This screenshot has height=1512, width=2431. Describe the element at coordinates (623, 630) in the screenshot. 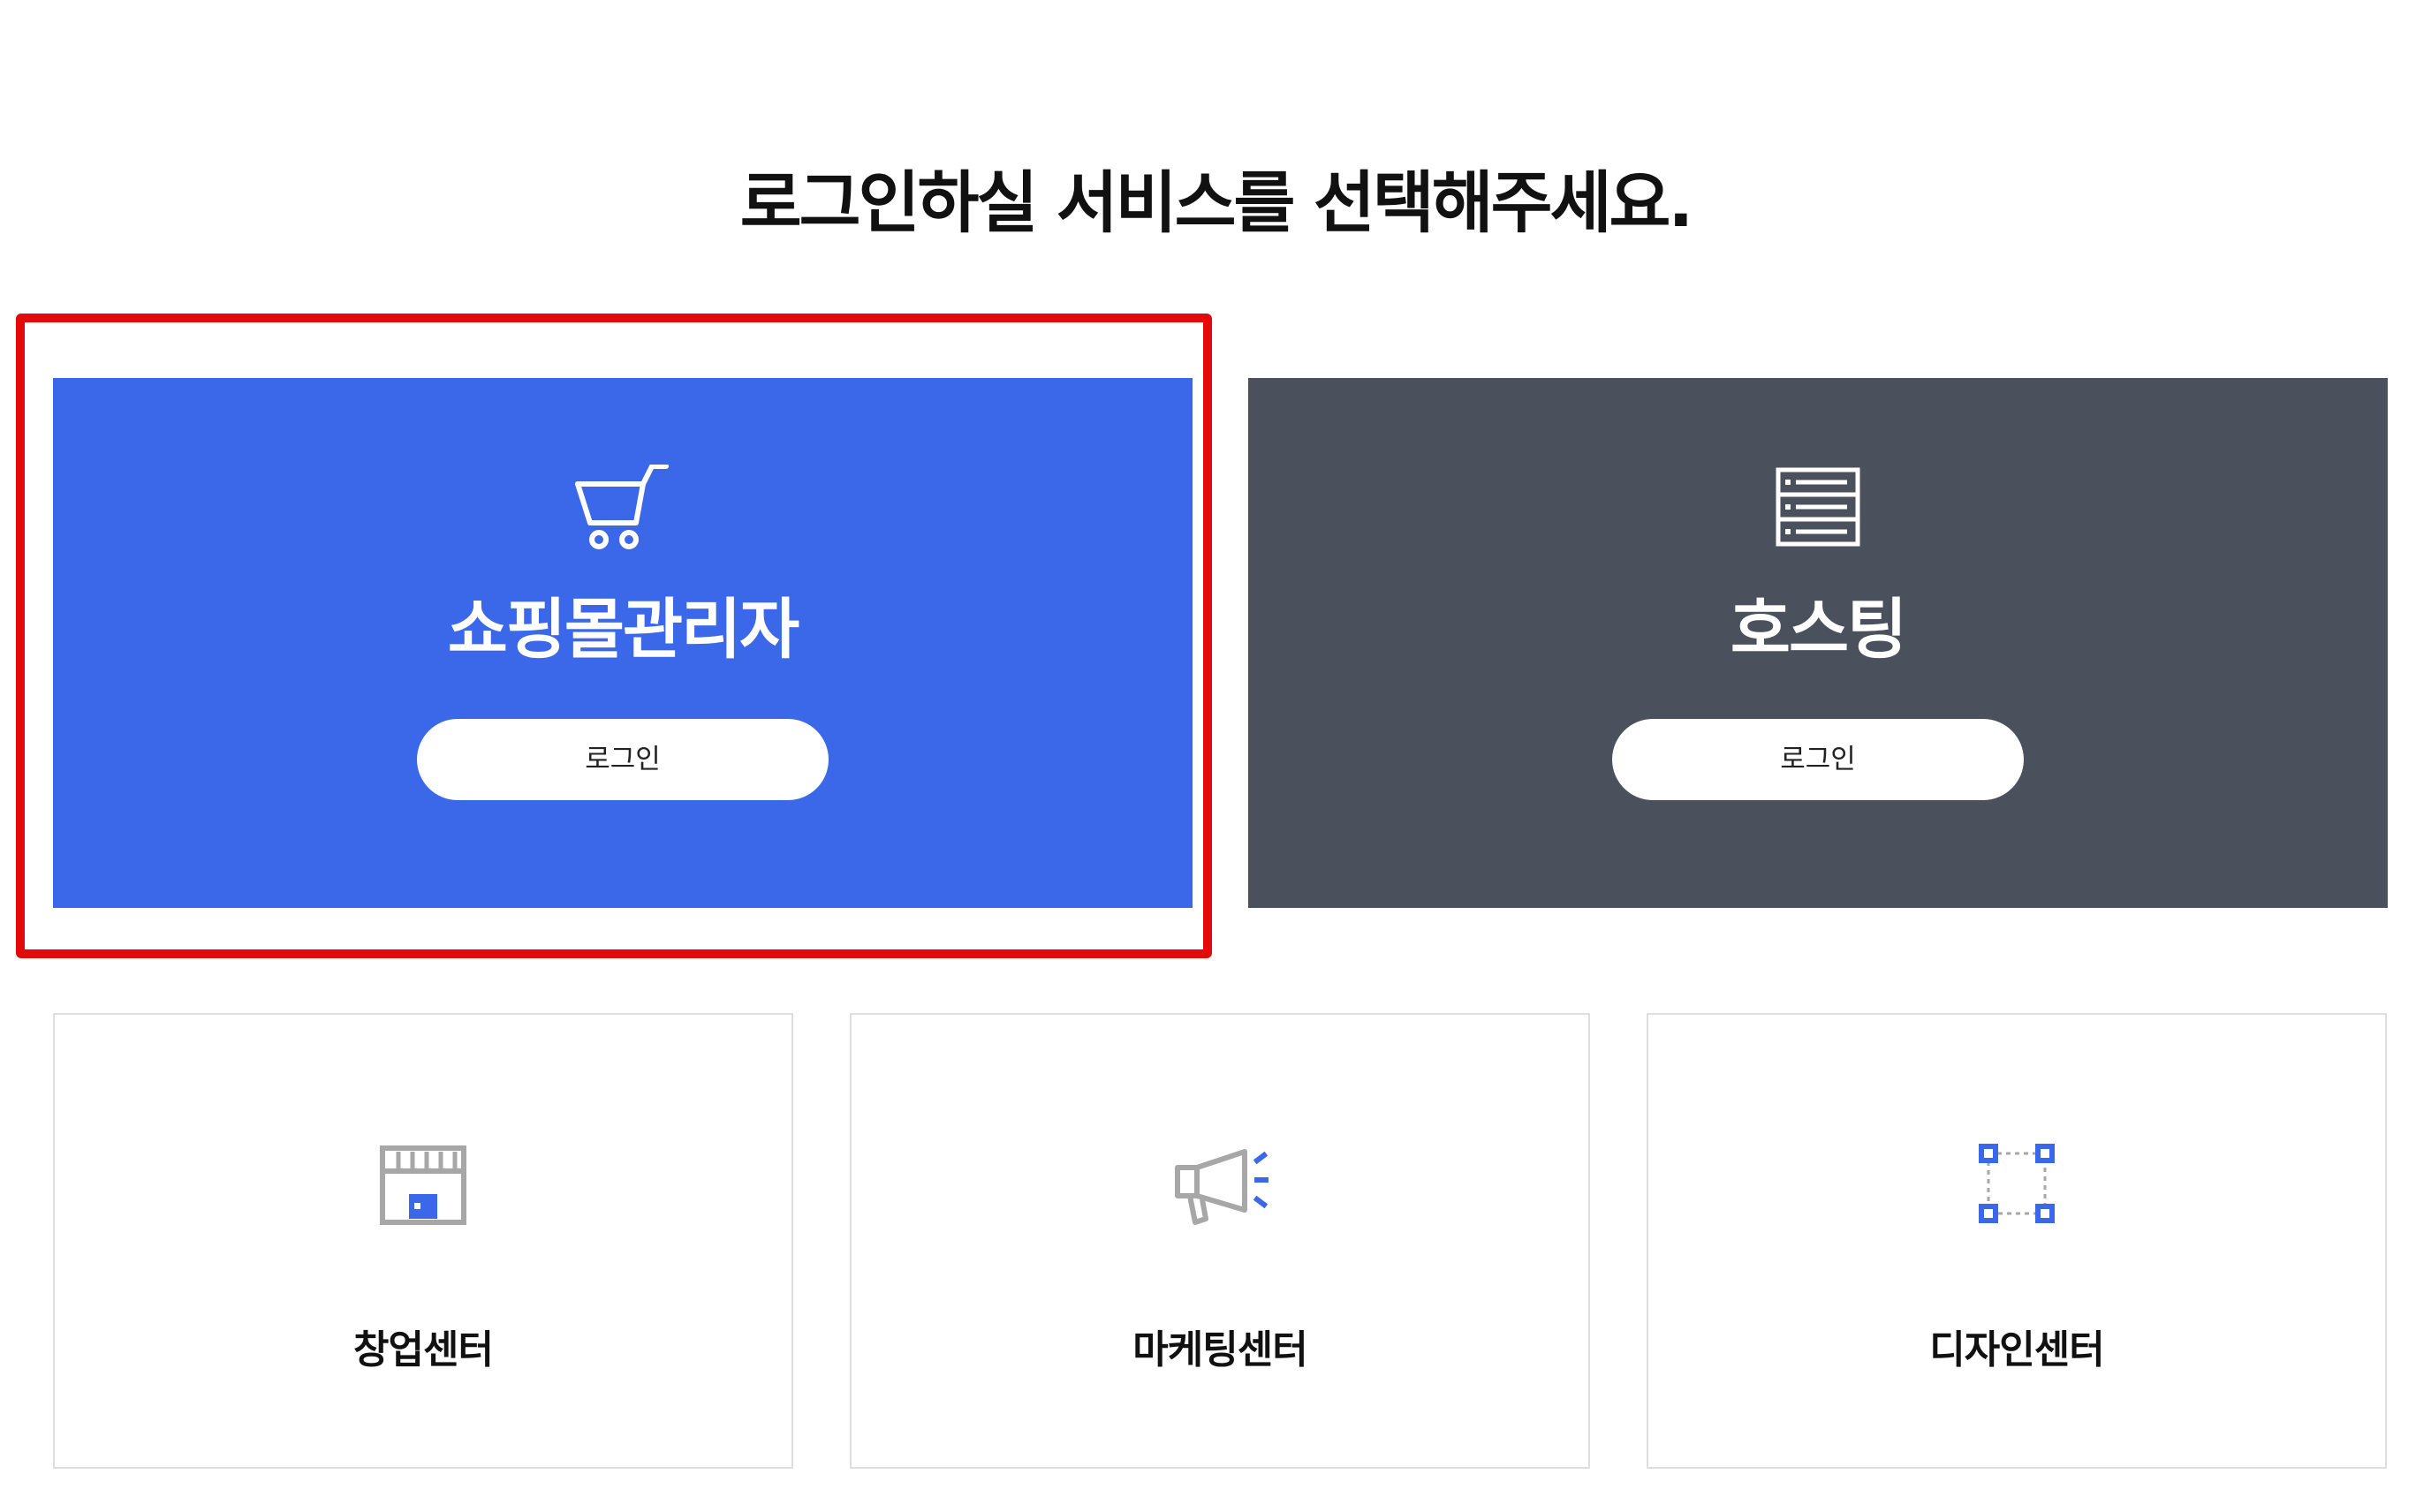

I see `shop-admin-title: 쇼핑몰관리자` at that location.